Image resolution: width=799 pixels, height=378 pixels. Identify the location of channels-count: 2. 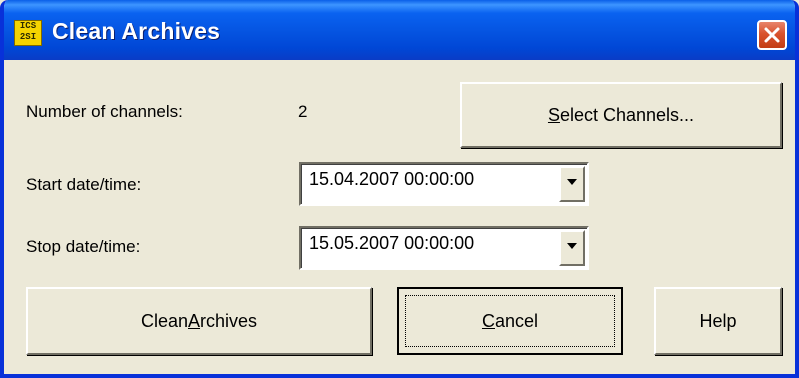
(303, 111).